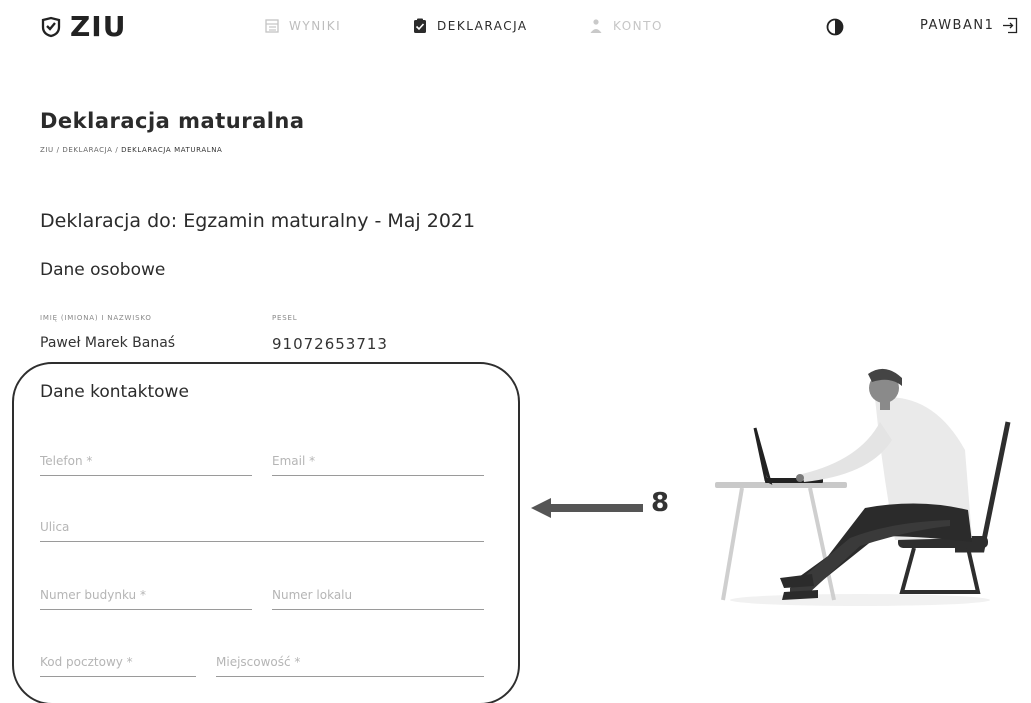 The width and height of the screenshot is (1031, 703). Describe the element at coordinates (420, 25) in the screenshot. I see `declaration-icon` at that location.